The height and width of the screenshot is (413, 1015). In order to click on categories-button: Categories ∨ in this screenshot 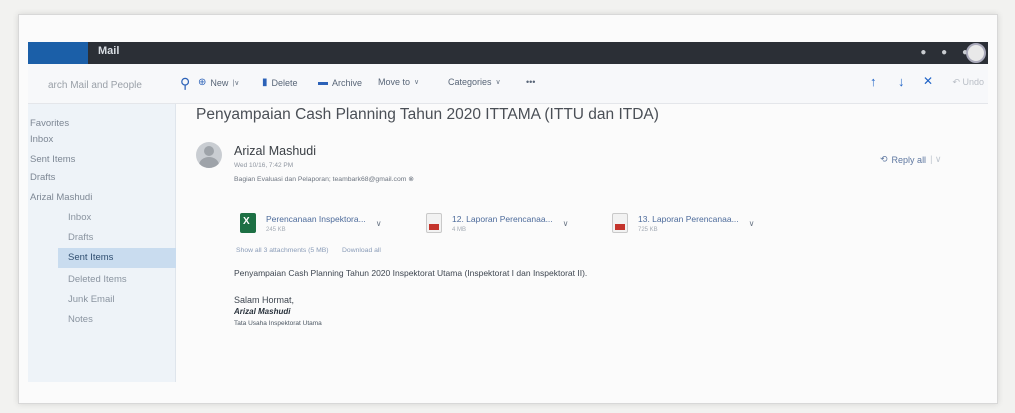, I will do `click(474, 82)`.